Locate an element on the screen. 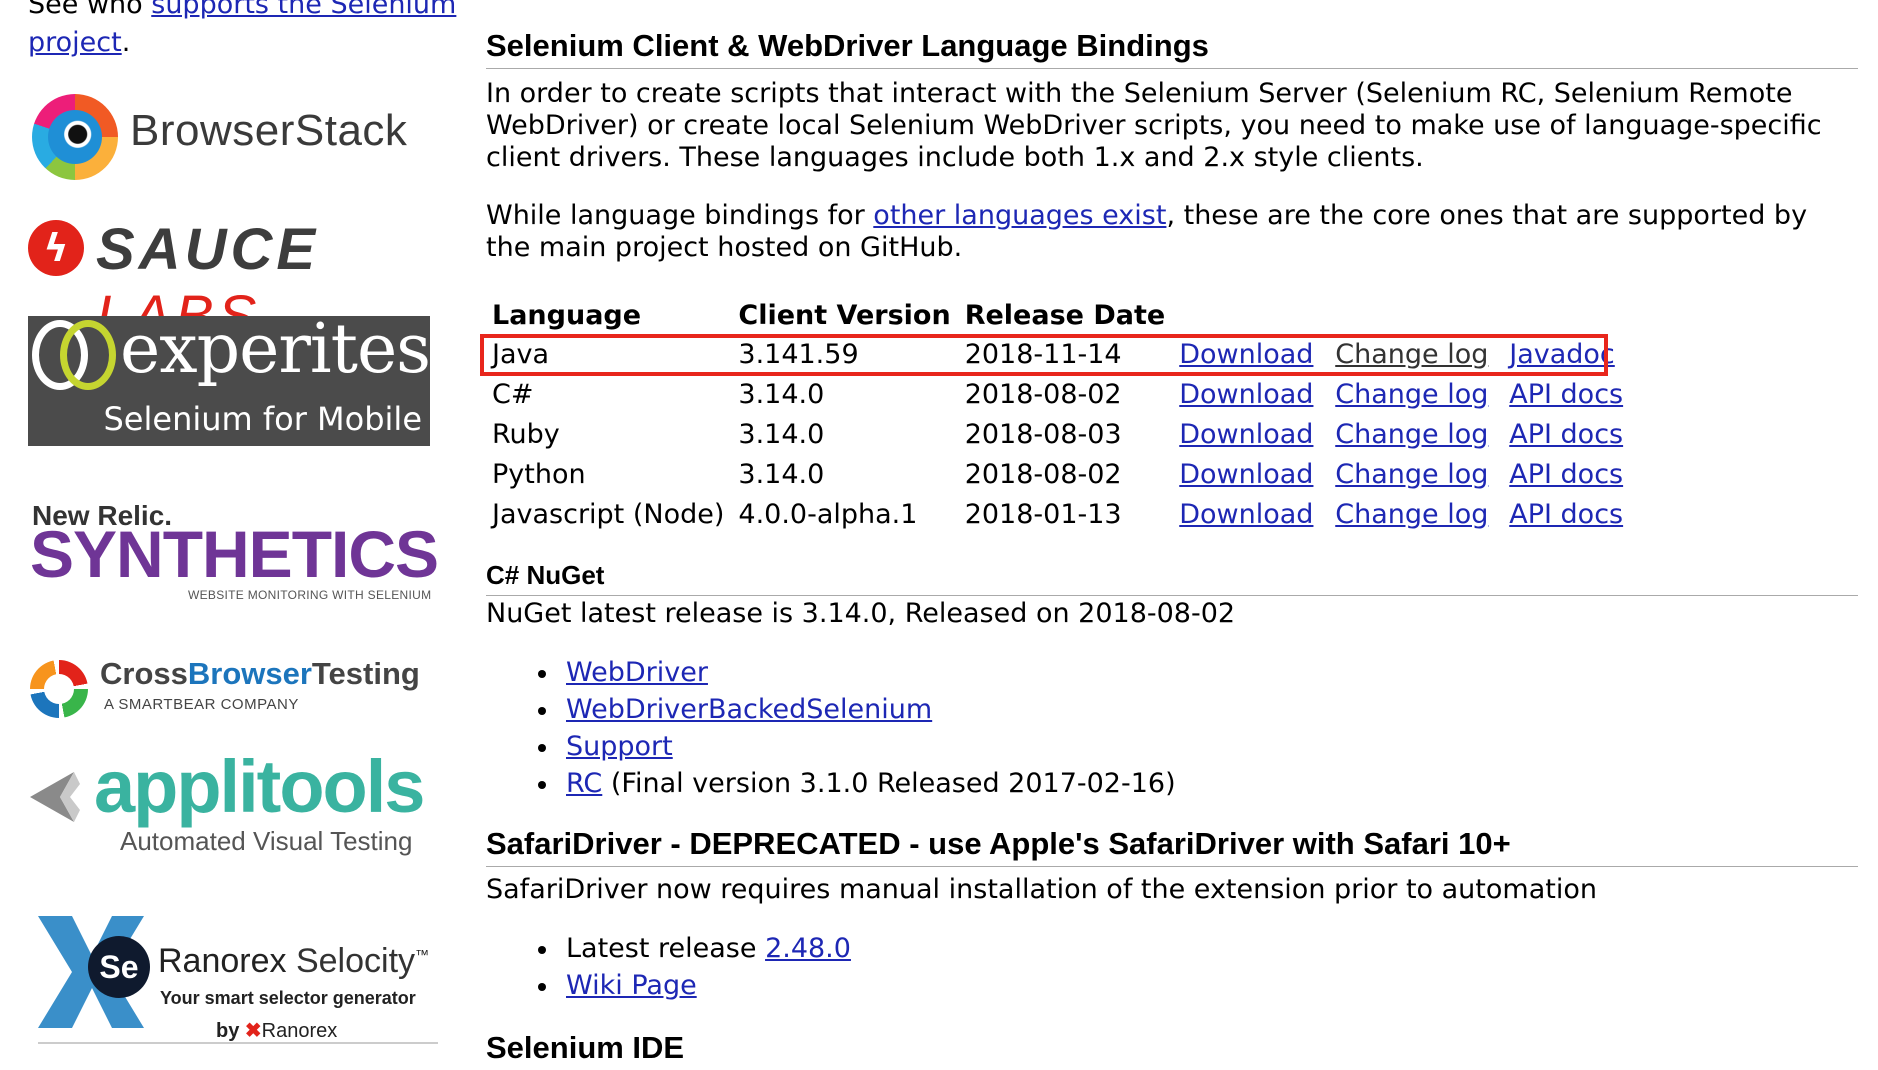 Image resolution: width=1878 pixels, height=1070 pixels. ranorex-selocity-wordmark: Ranorex Selocity™ is located at coordinates (293, 961).